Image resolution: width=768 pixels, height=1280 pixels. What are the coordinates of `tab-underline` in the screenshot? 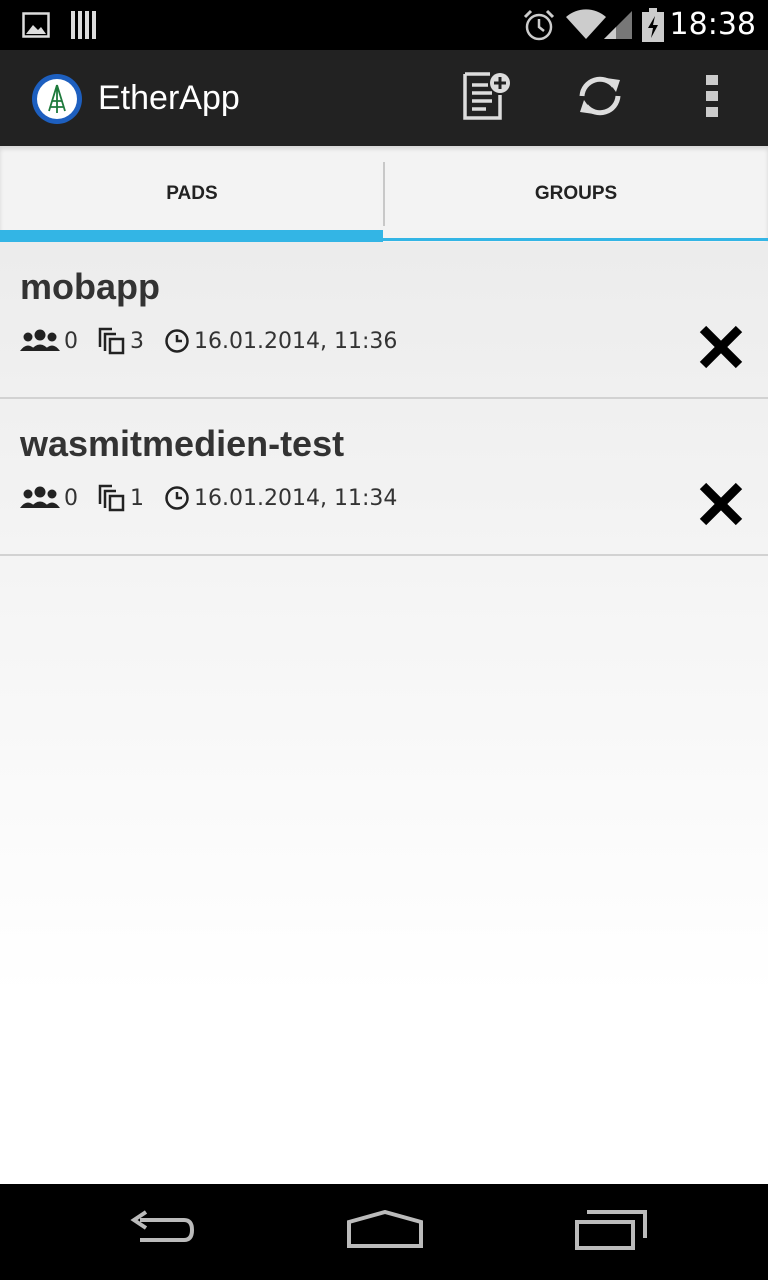 It's located at (575, 239).